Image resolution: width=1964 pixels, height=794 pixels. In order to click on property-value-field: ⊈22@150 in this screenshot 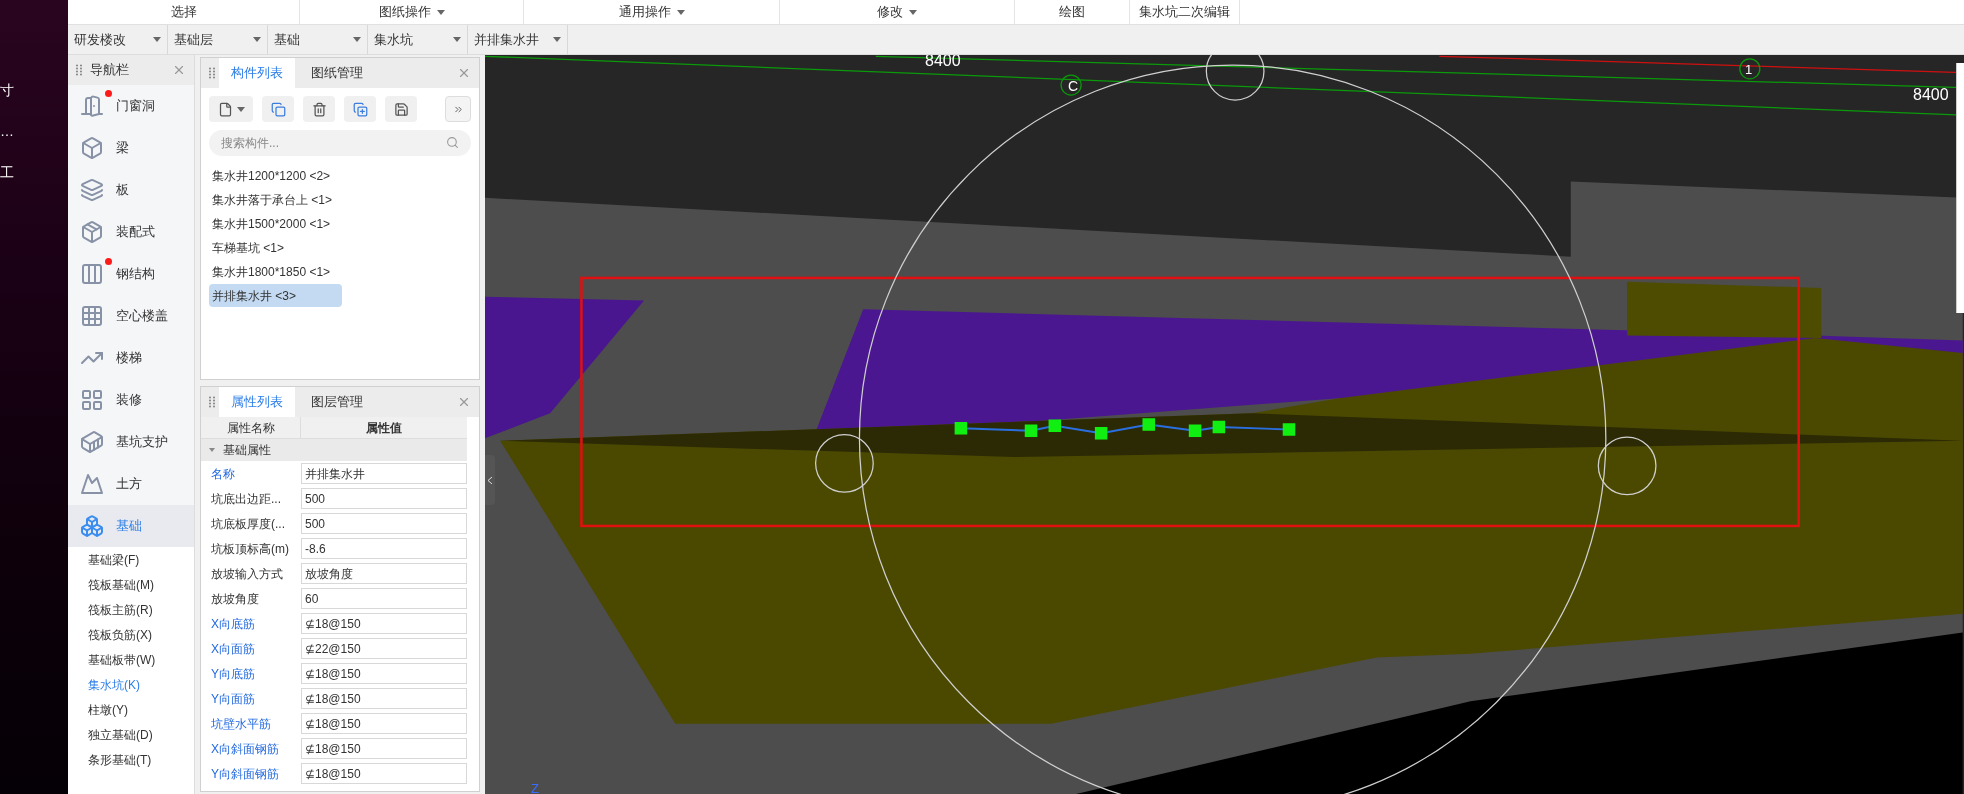, I will do `click(384, 648)`.